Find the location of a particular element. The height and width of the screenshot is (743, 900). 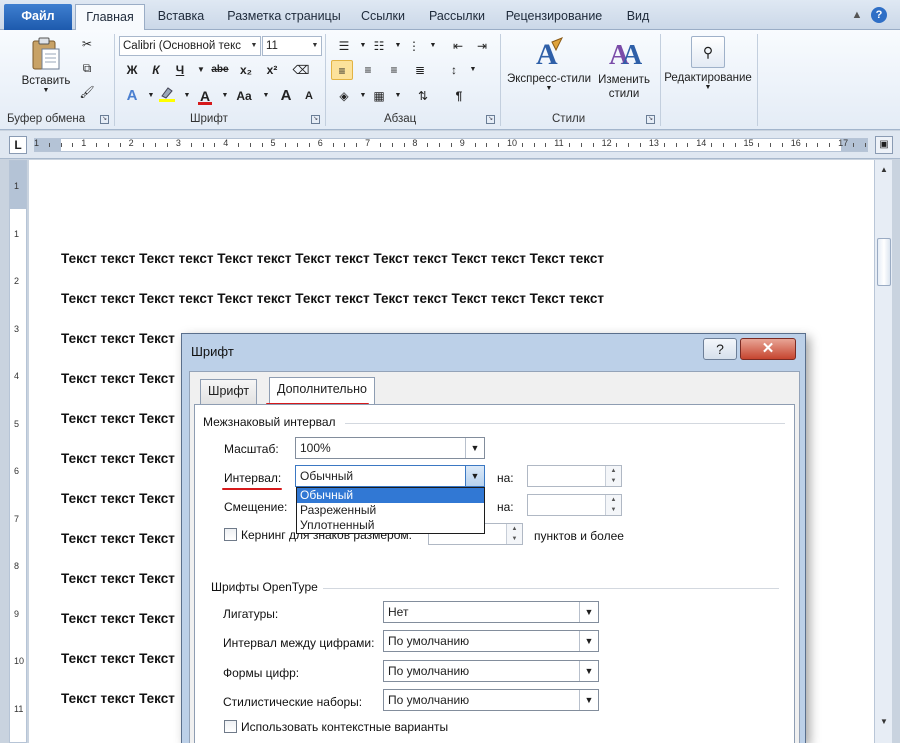

tab-file: Файл is located at coordinates (38, 17).